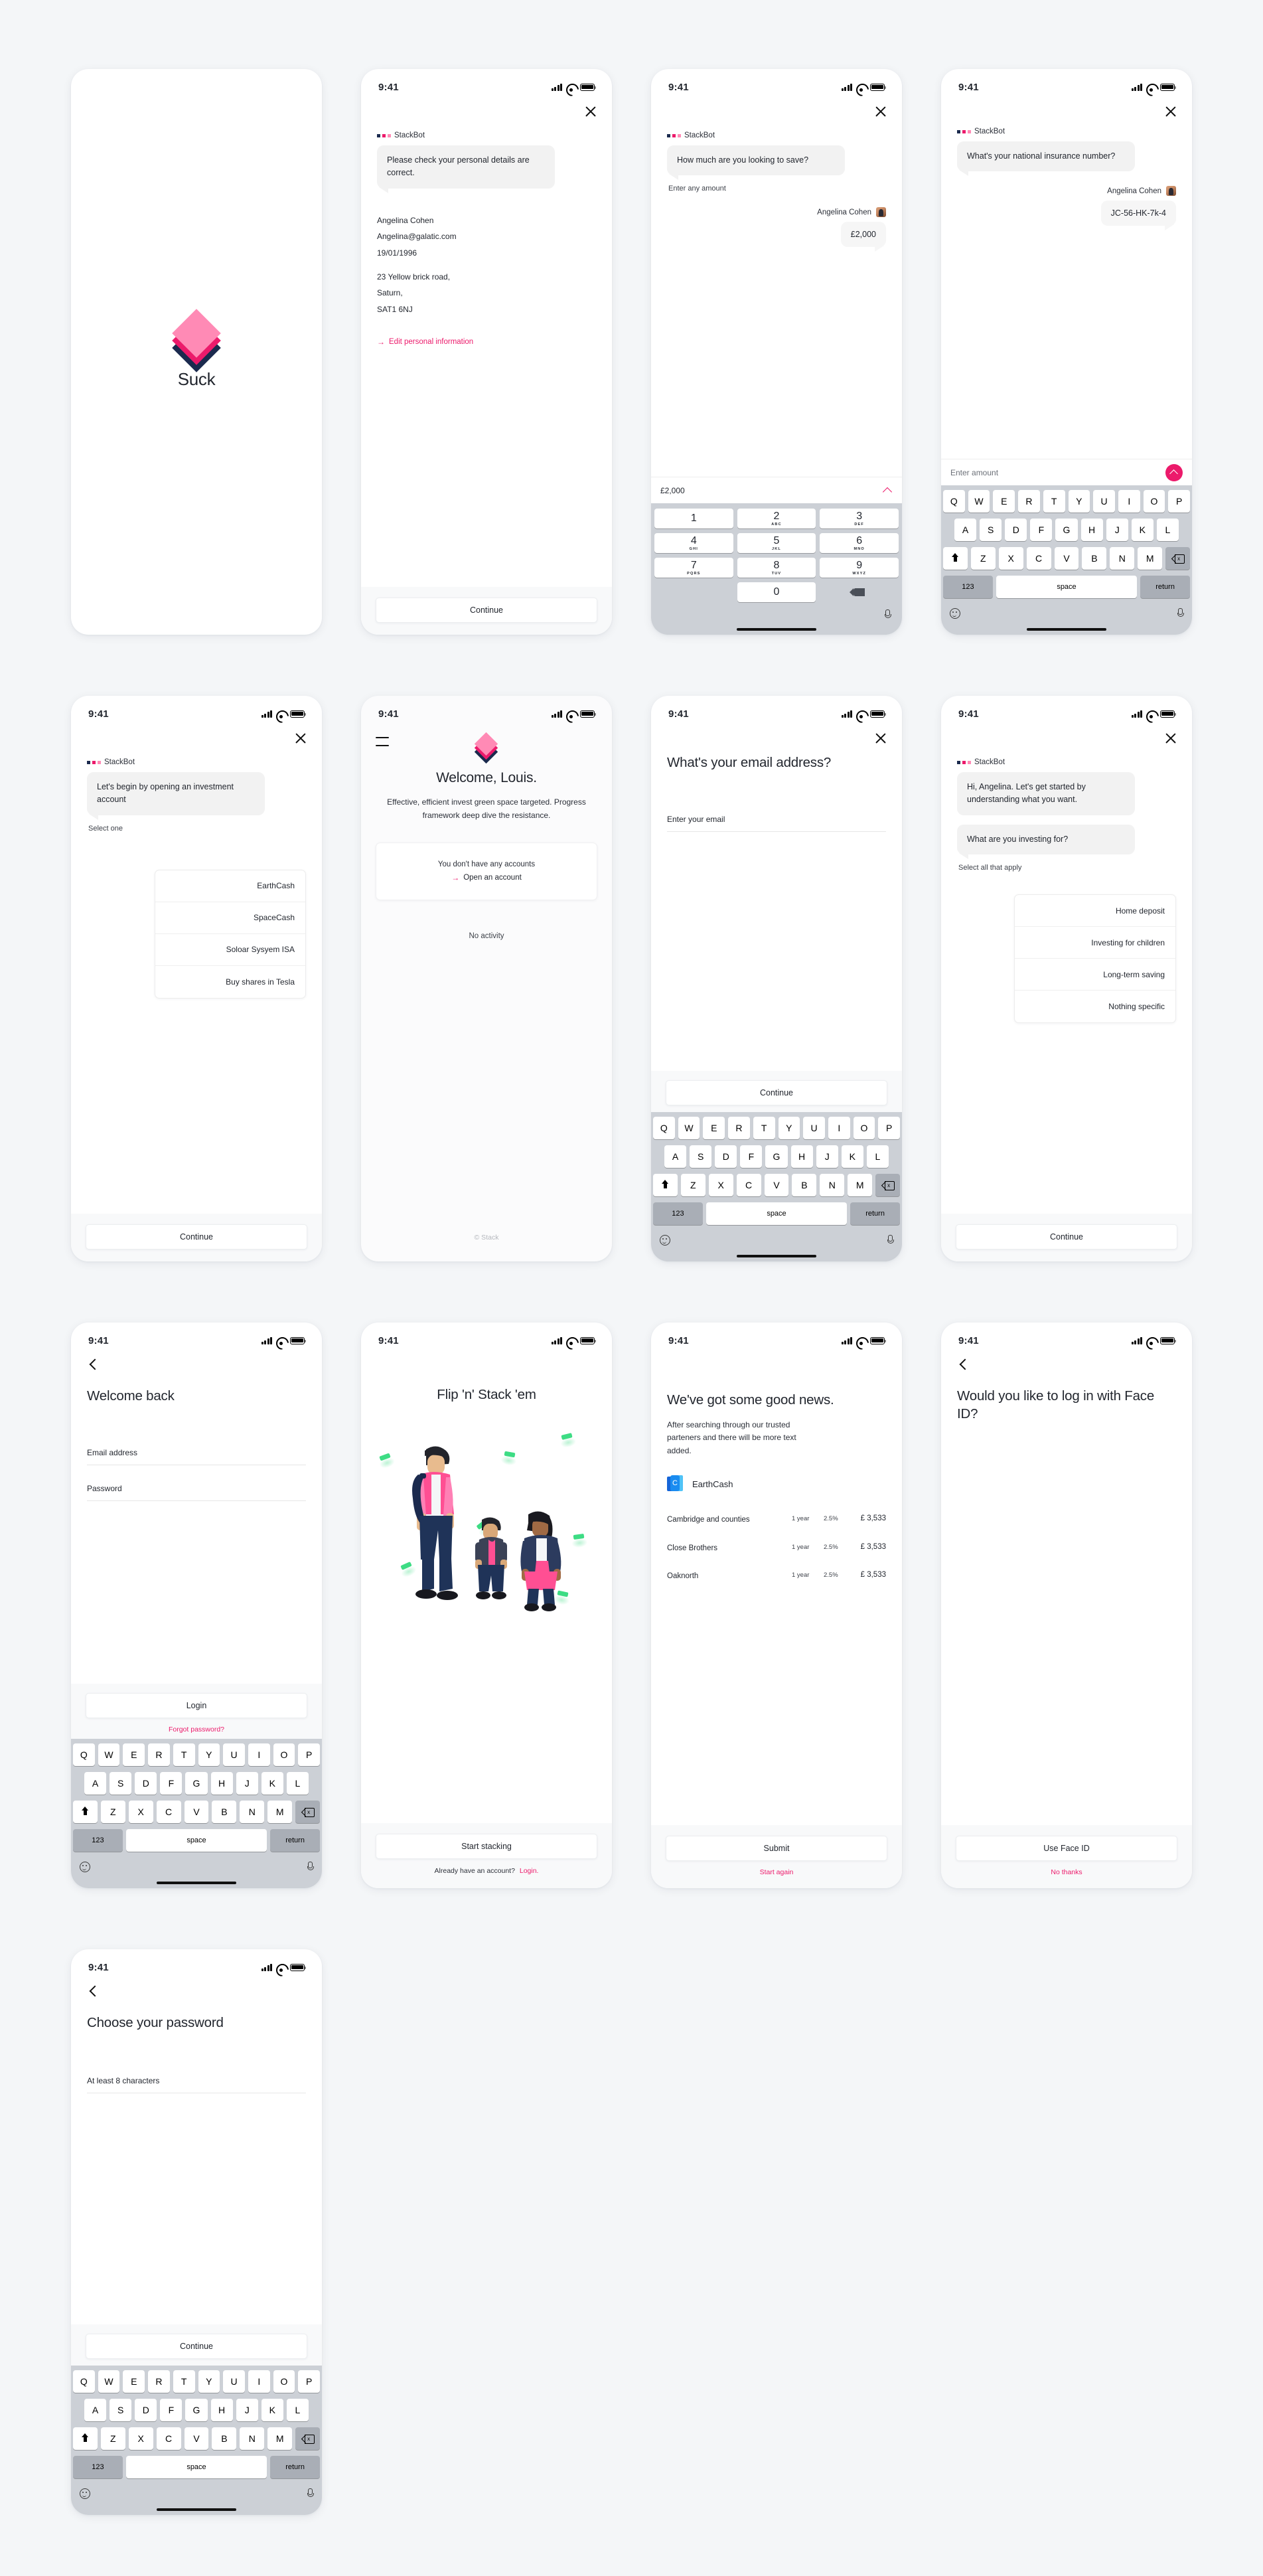 The height and width of the screenshot is (2576, 1263). What do you see at coordinates (1095, 943) in the screenshot?
I see `option-investing-for-children: Investing for children` at bounding box center [1095, 943].